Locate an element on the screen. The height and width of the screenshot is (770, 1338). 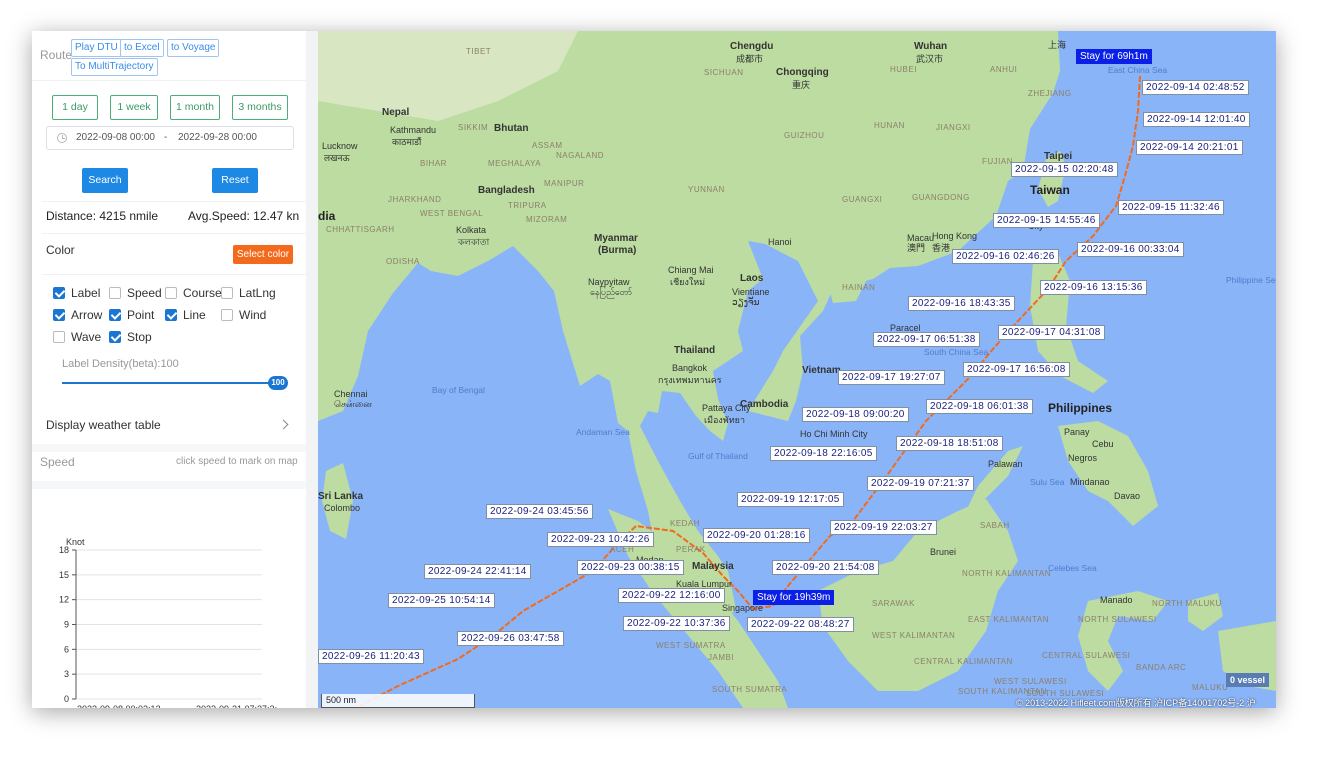
place-label-hubei: HUBEI is located at coordinates (903, 69).